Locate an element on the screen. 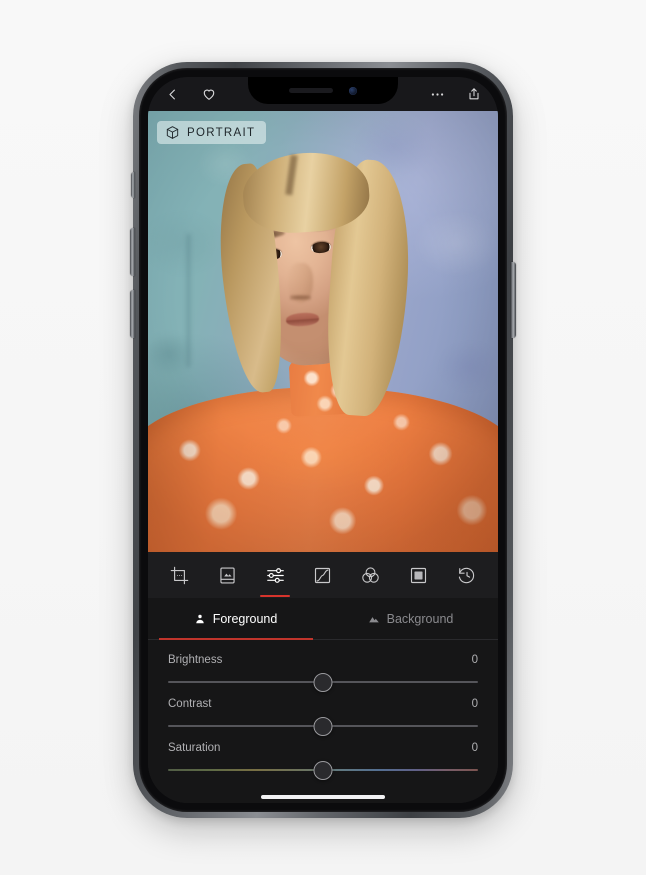 The image size is (646, 875). slider-saturation-head: Saturation 0 is located at coordinates (323, 748).